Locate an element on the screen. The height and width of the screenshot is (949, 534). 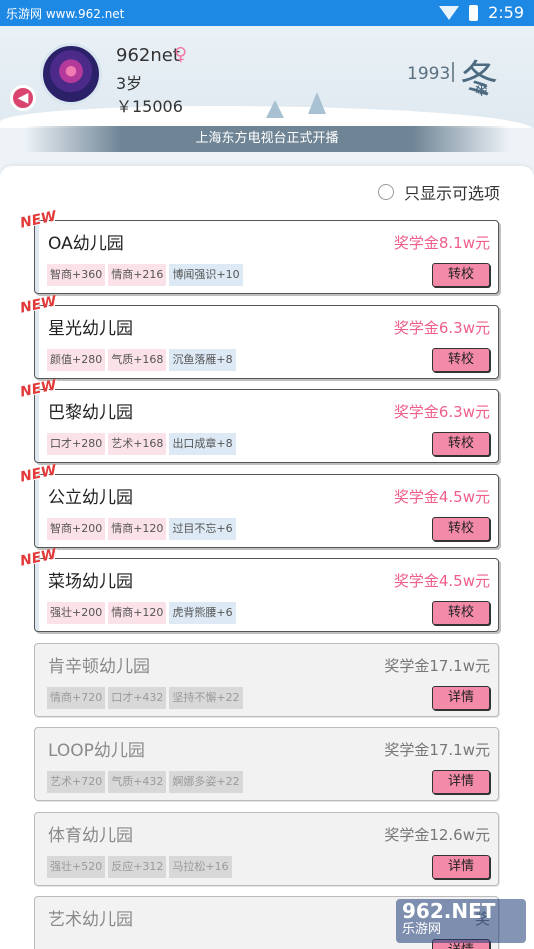
watermark-sub: 乐游网 is located at coordinates (422, 929).